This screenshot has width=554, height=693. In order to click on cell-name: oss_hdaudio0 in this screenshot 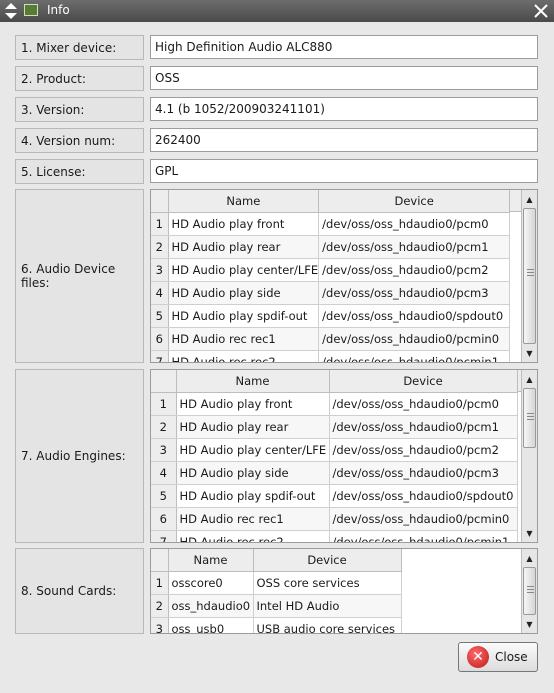, I will do `click(211, 606)`.